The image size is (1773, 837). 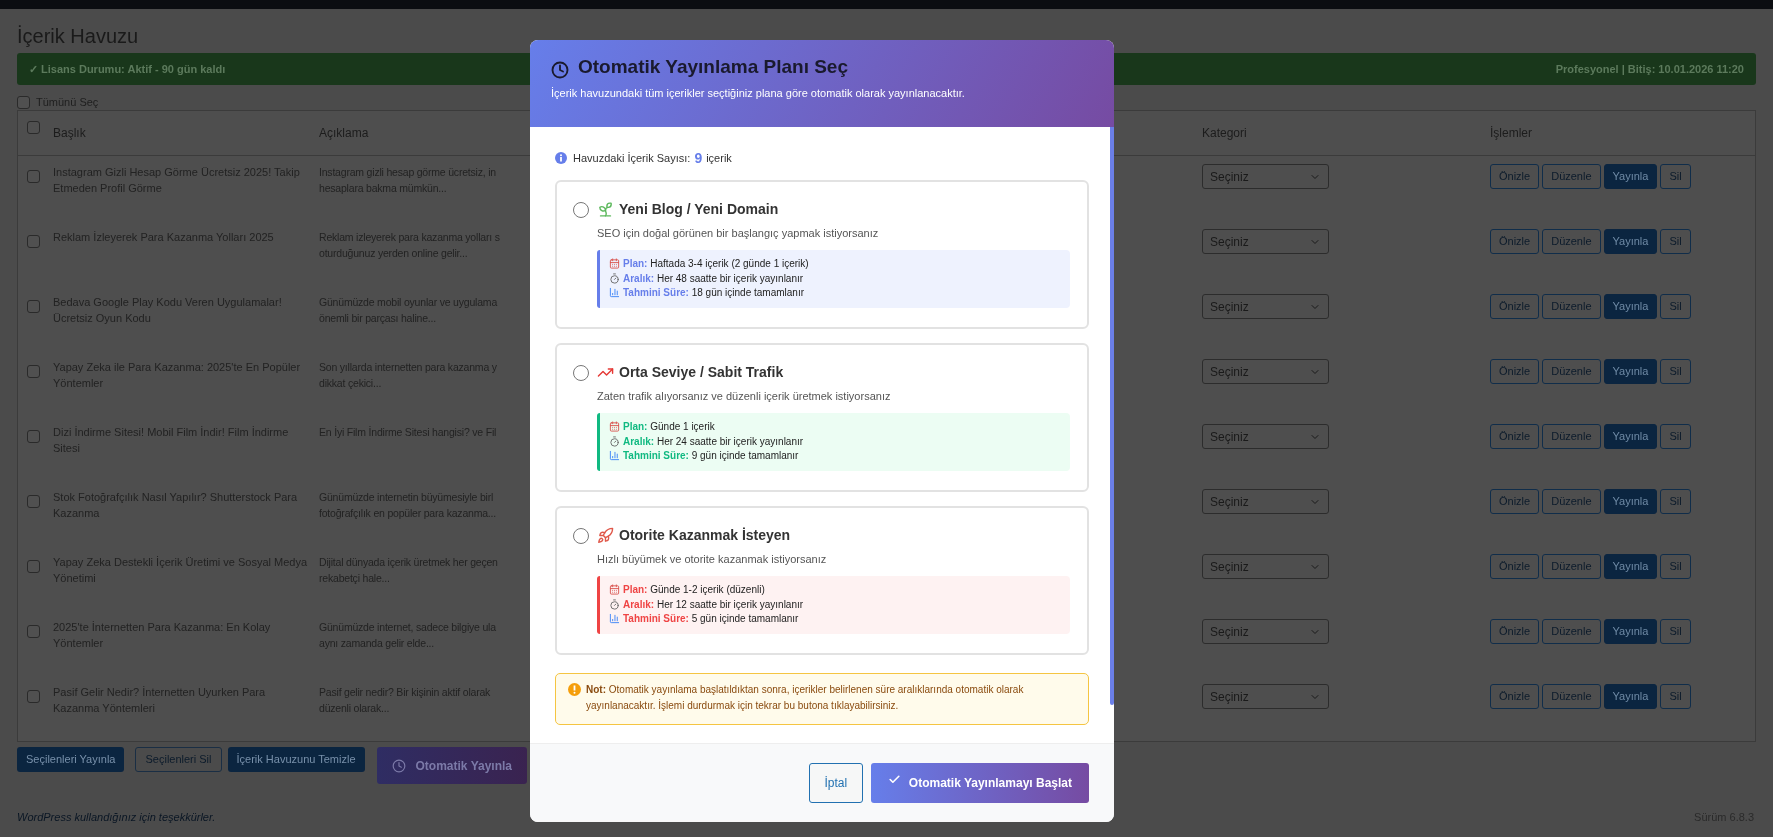 I want to click on license-status: ✓ Lisans Durumu: Aktif - 90 gün kaldı, so click(x=127, y=69).